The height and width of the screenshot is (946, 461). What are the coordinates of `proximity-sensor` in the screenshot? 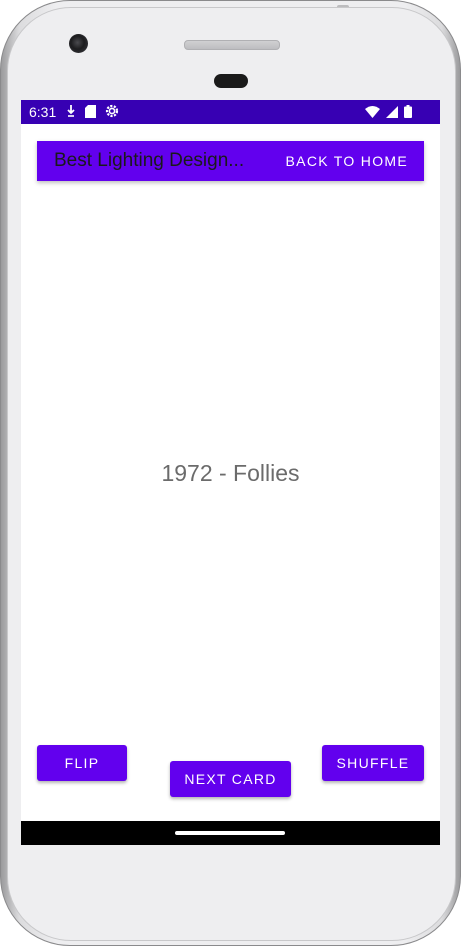 It's located at (231, 81).